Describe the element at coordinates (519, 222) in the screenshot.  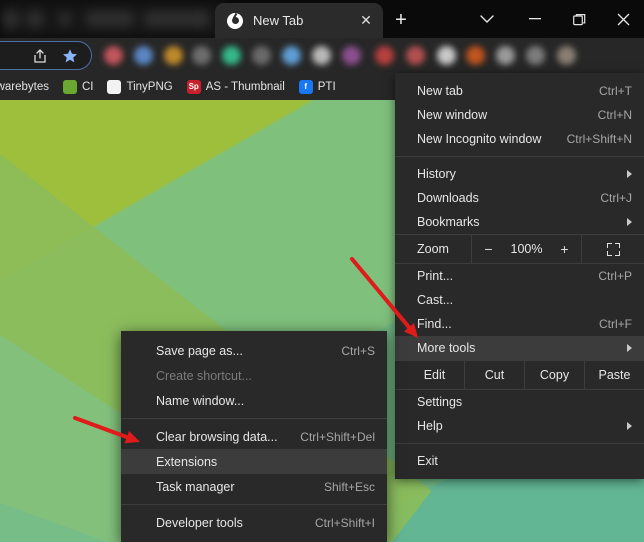
I see `menu-item-bookmarks: Bookmarks` at that location.